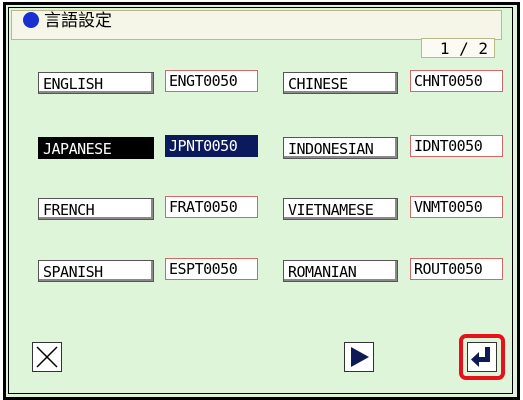 The image size is (523, 400). I want to click on language-code-vietnamese: VNMT0050, so click(456, 207).